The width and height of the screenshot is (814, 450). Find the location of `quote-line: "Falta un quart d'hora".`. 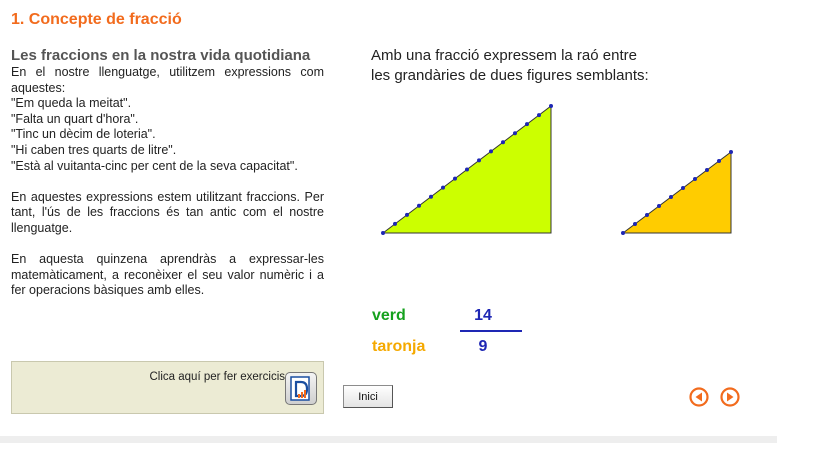

quote-line: "Falta un quart d'hora". is located at coordinates (75, 118).